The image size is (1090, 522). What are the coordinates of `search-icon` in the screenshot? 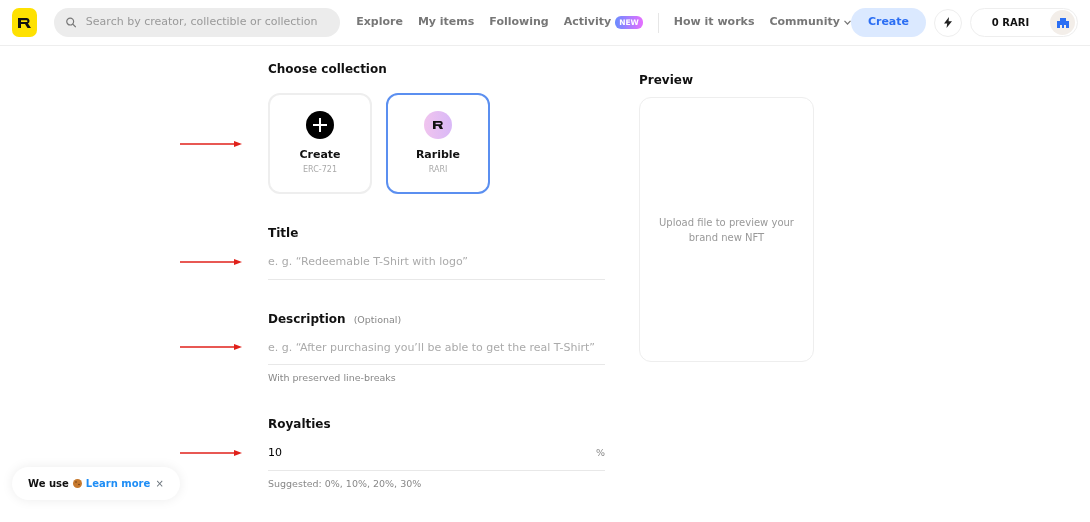 It's located at (70, 22).